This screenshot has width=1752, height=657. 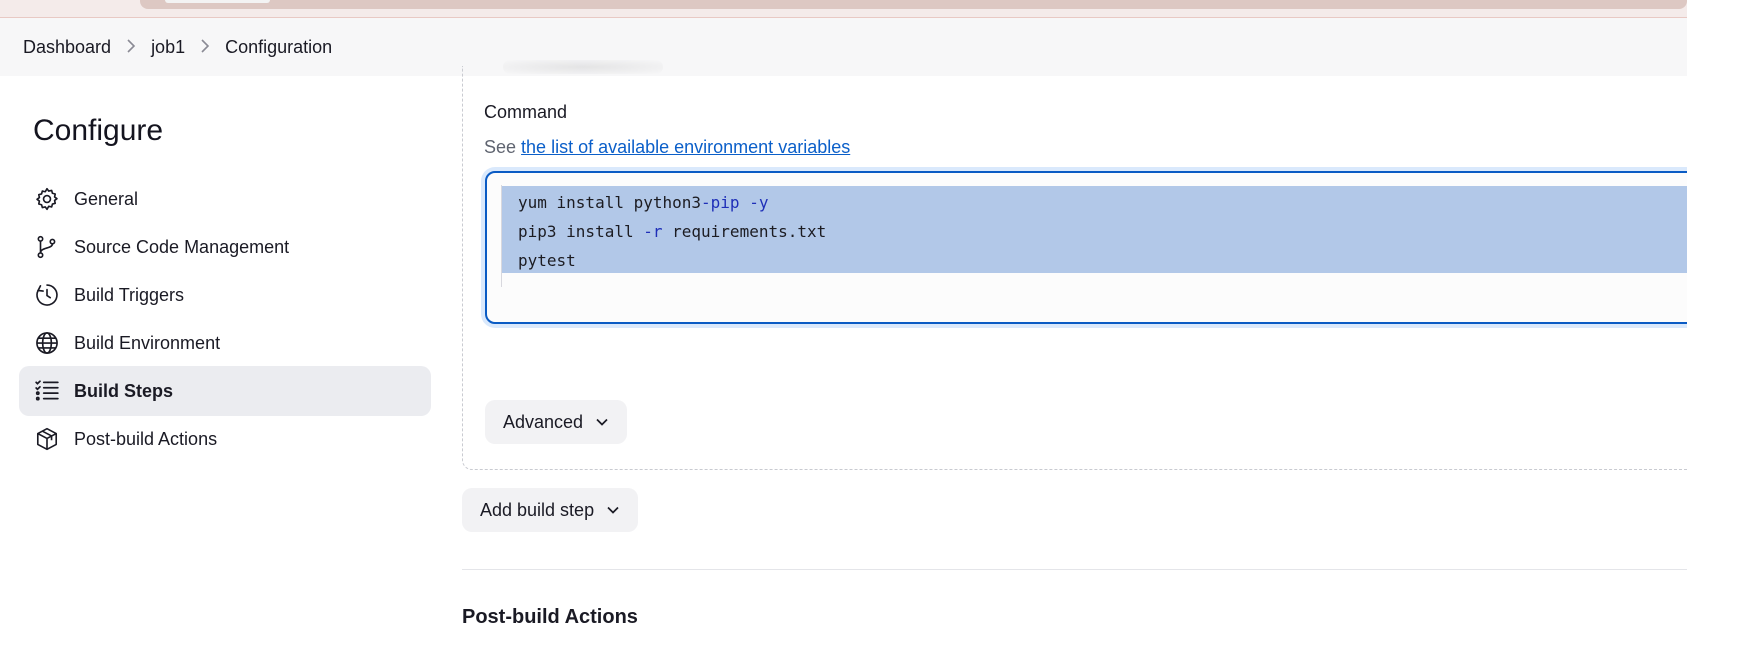 What do you see at coordinates (672, 260) in the screenshot?
I see `code-line: pytest` at bounding box center [672, 260].